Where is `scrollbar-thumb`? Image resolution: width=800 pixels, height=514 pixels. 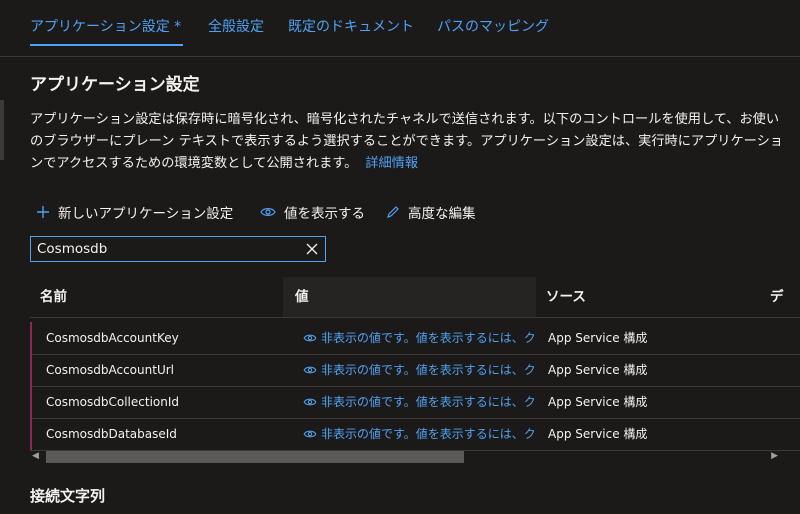 scrollbar-thumb is located at coordinates (255, 457).